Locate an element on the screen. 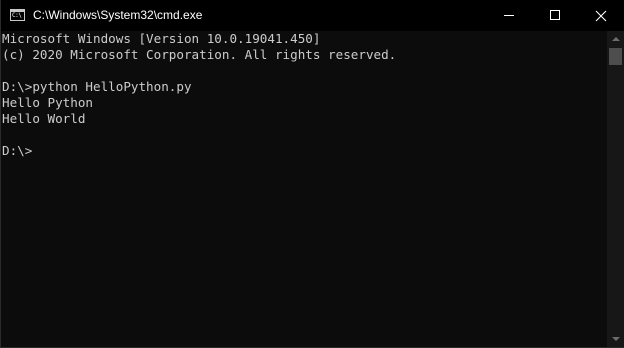 The width and height of the screenshot is (624, 348). console-line: Hello World is located at coordinates (44, 118).